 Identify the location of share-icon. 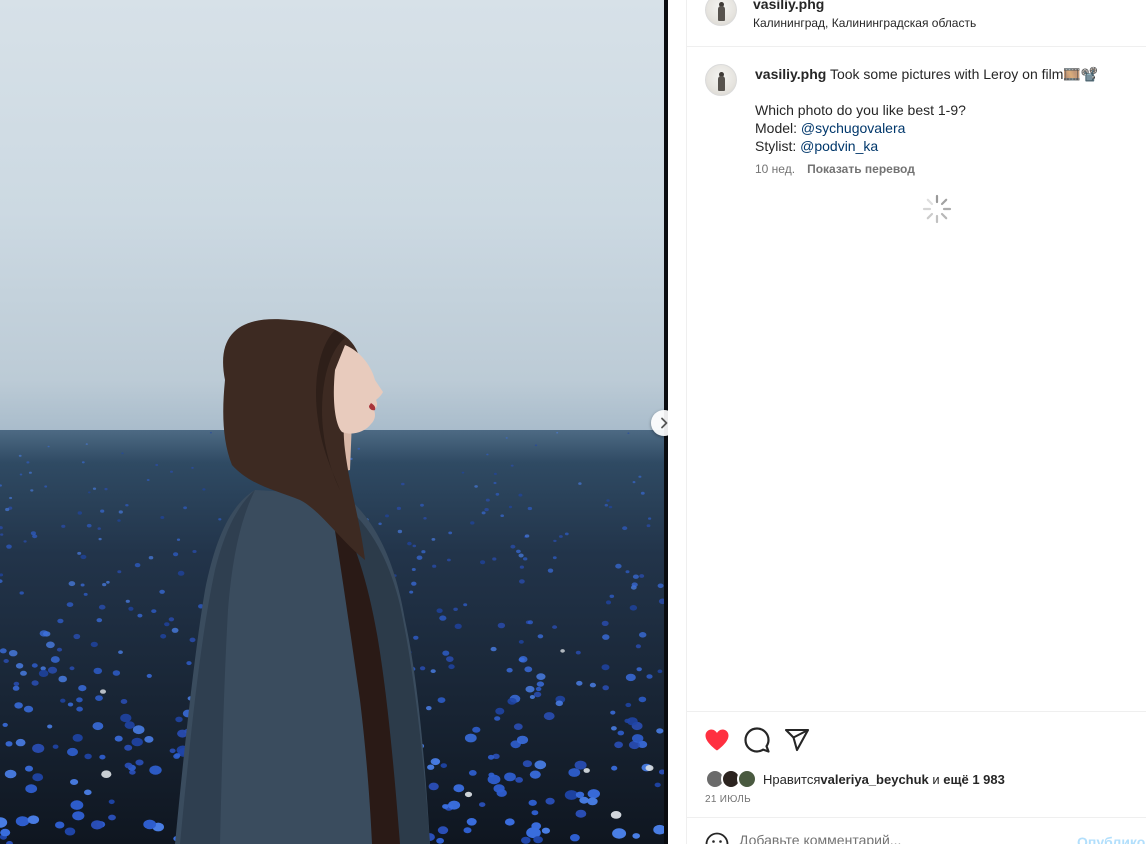
(797, 740).